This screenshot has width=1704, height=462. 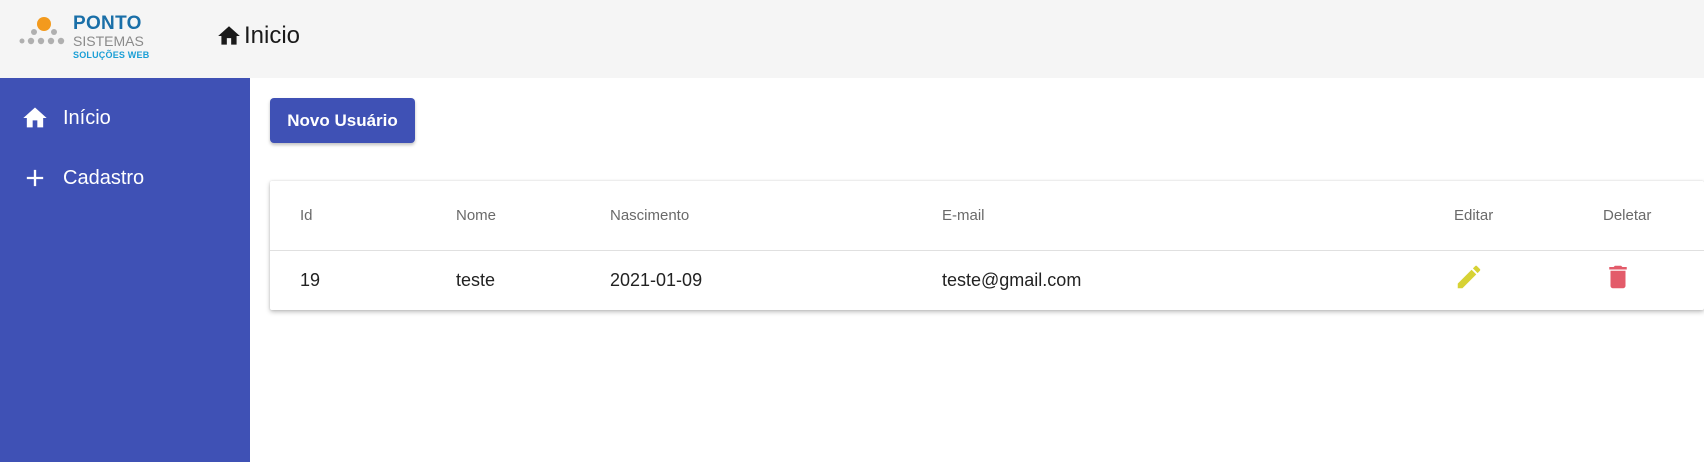 I want to click on page-title: Inicio, so click(x=258, y=36).